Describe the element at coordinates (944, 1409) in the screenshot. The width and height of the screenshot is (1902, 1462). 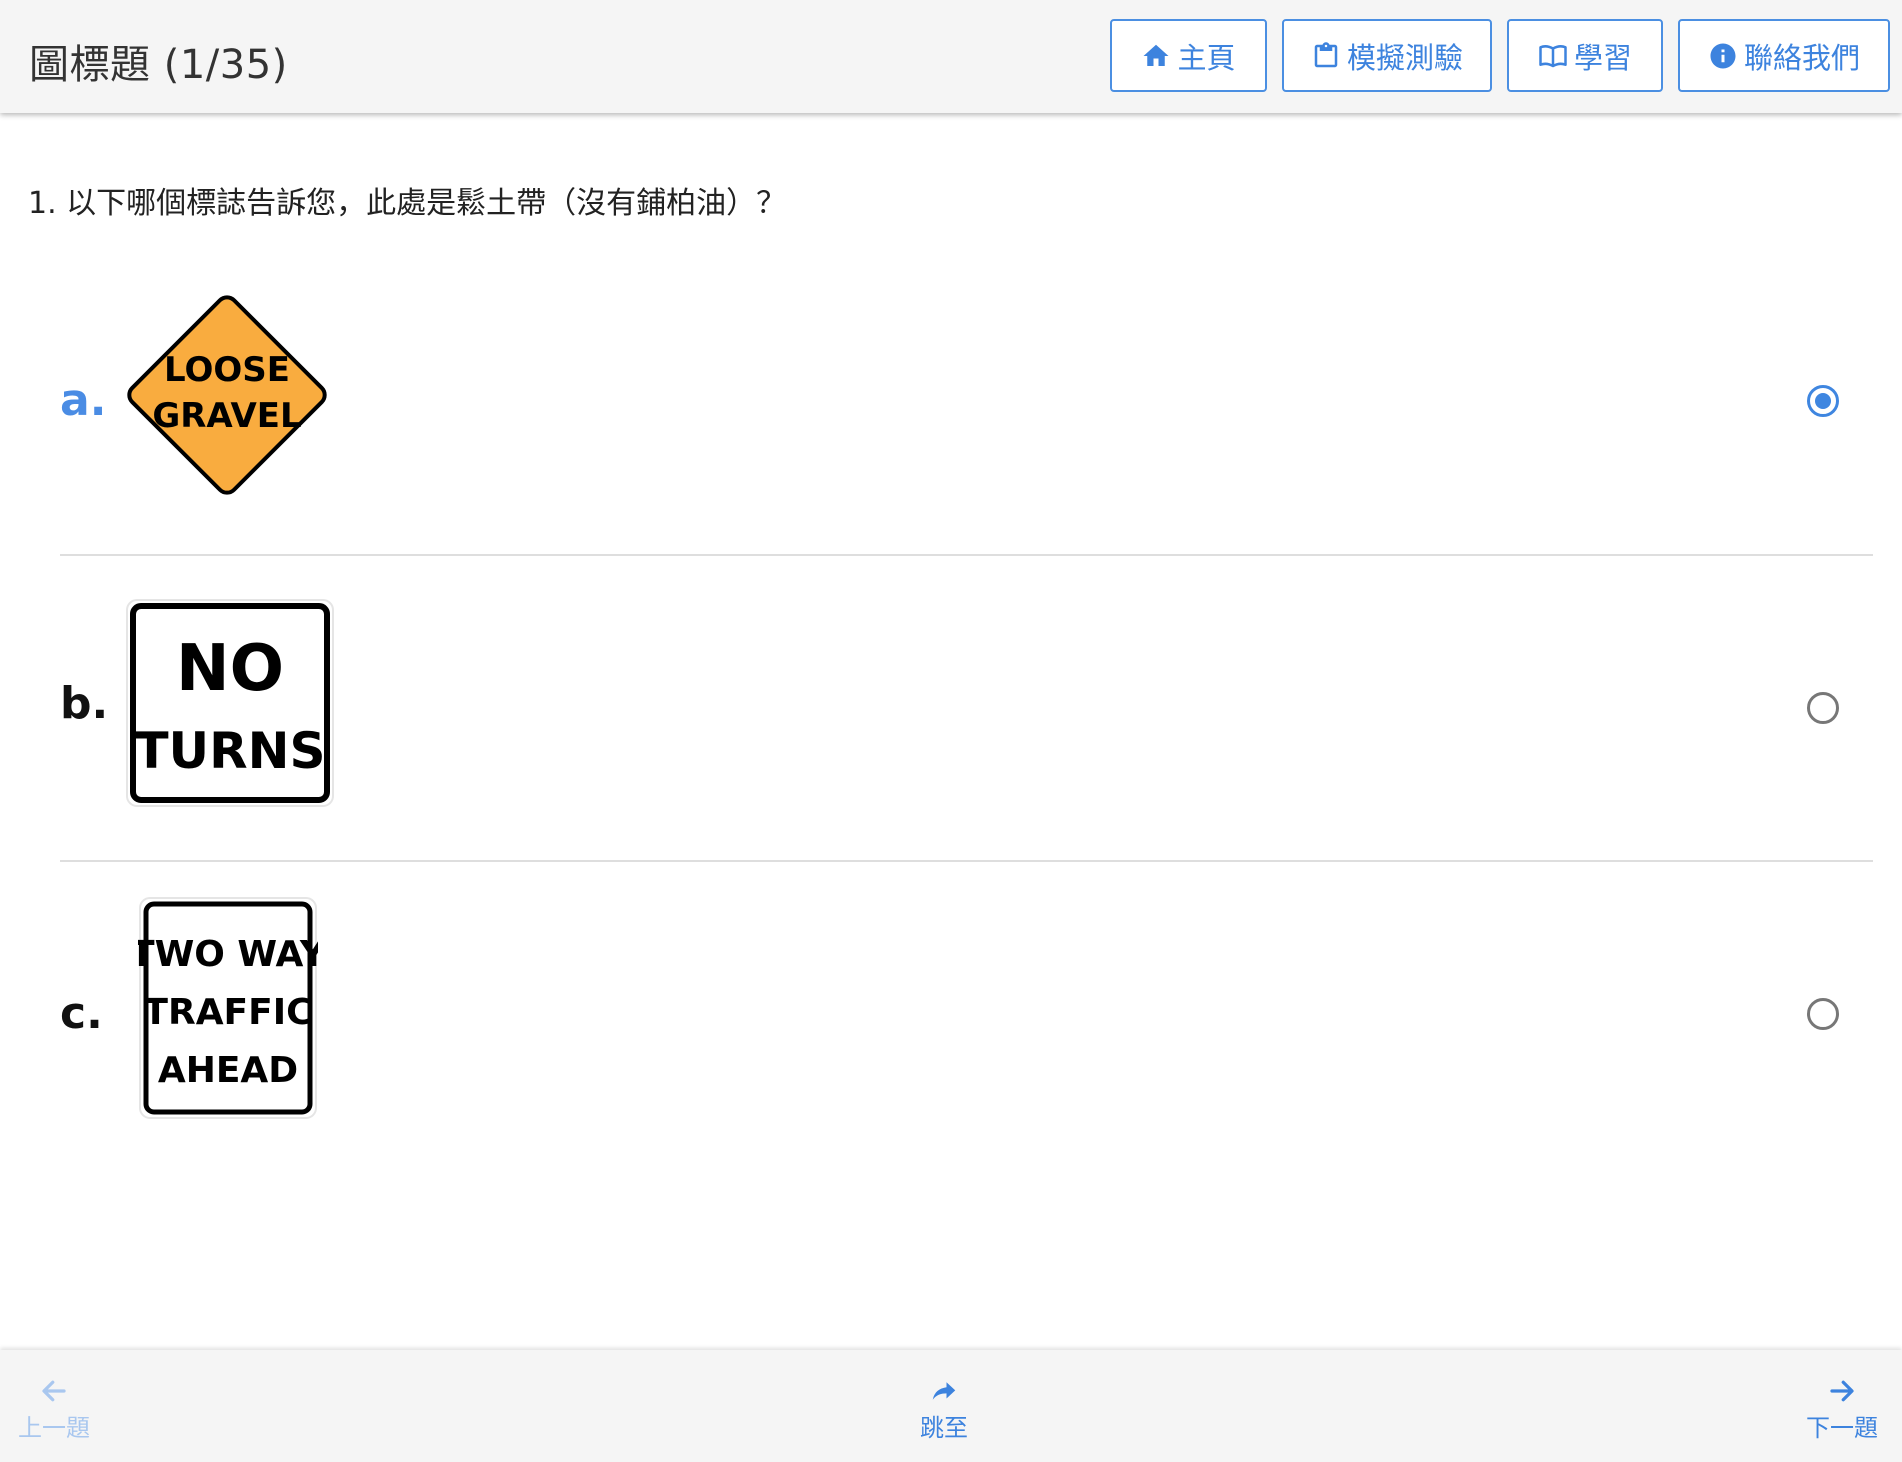
I see `jump-to-button: 跳至` at that location.